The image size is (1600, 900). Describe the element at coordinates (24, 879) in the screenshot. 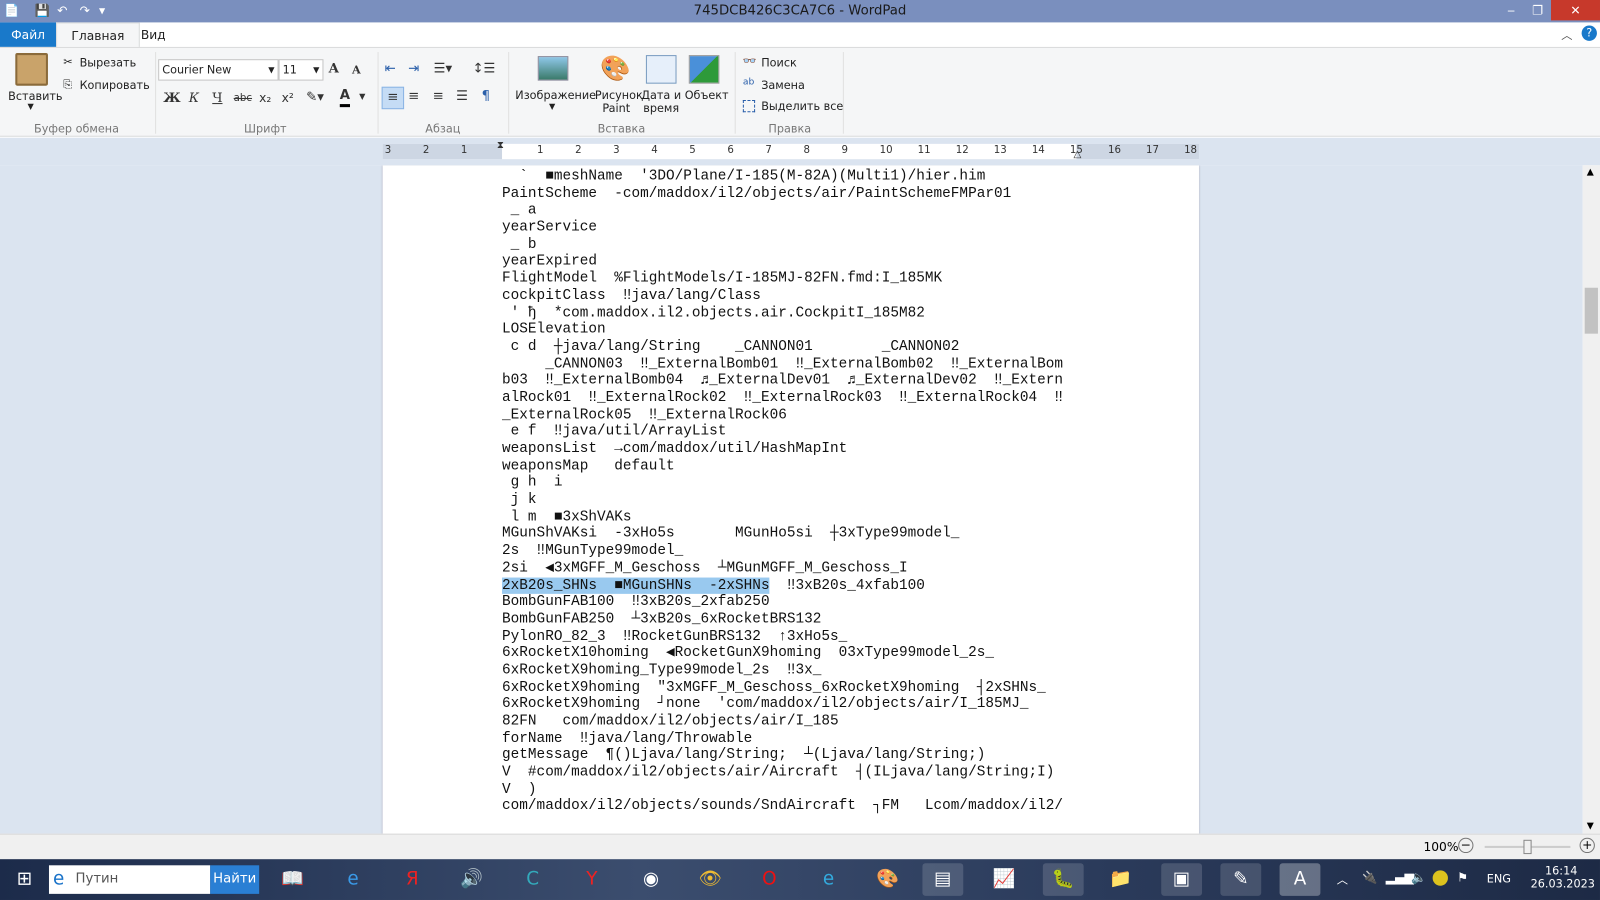

I see `start-button-windows-icon: ⊞` at that location.